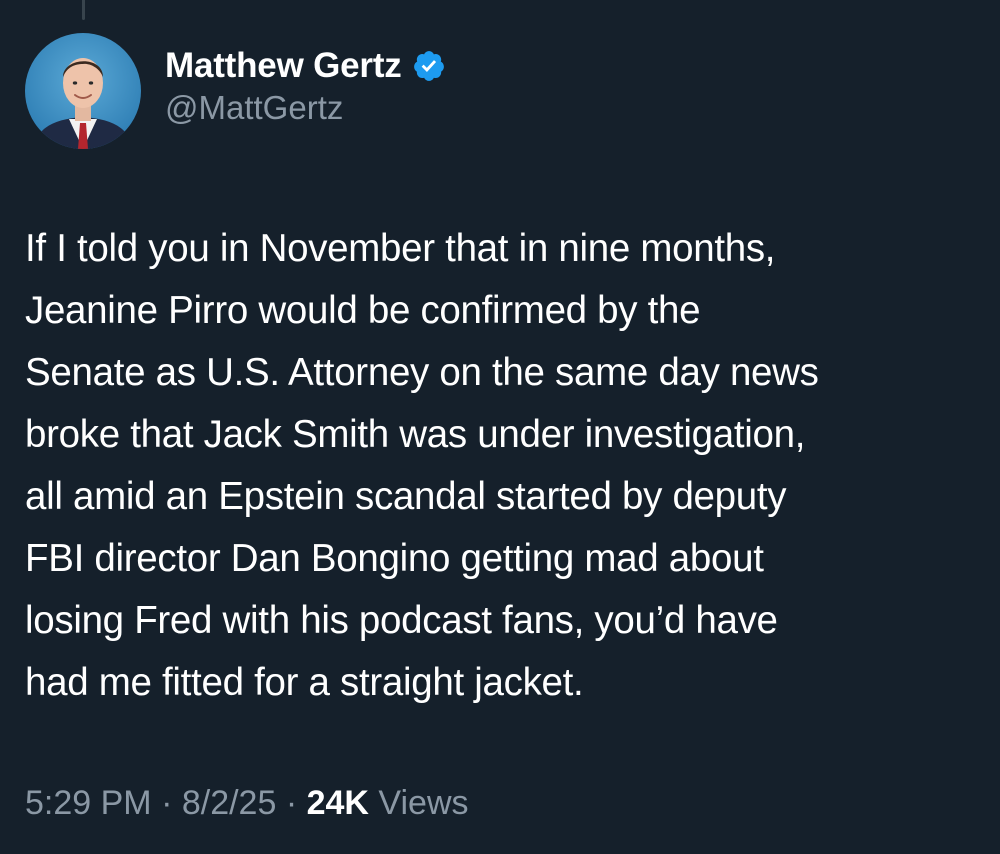  Describe the element at coordinates (363, 310) in the screenshot. I see `tweet-text-line: Jeanine Pirro would be confirmed by the` at that location.